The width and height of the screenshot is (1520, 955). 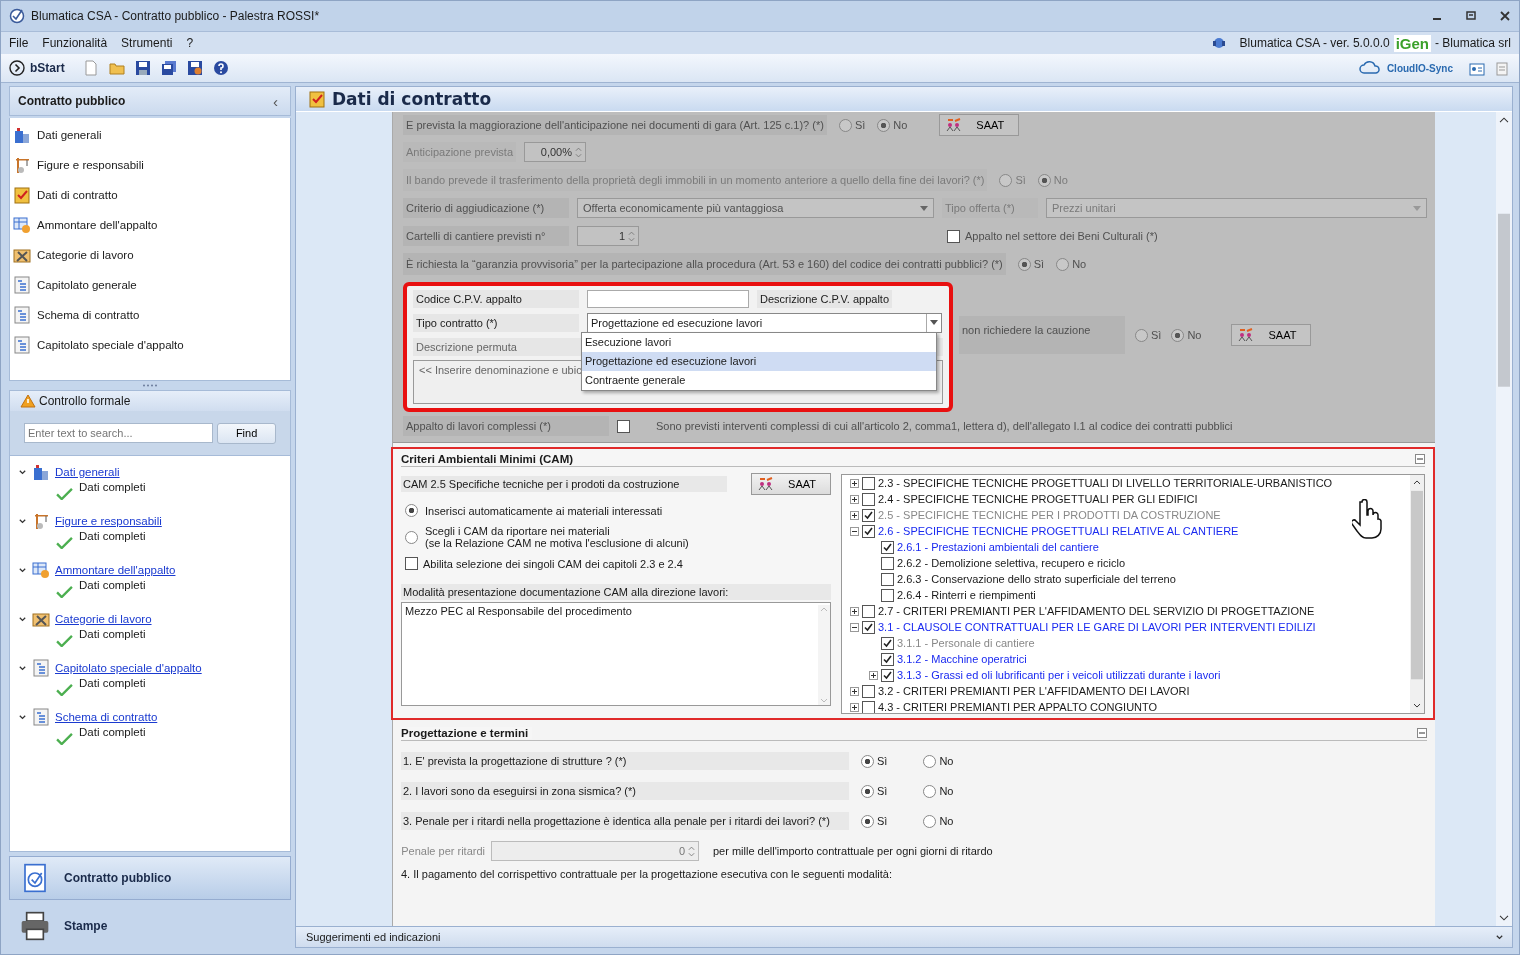 What do you see at coordinates (1034, 691) in the screenshot?
I see `tree-item: 3.2 - CRITERI PREMIANTI PER L'AFFIDAMENTO DEI LAVORI` at bounding box center [1034, 691].